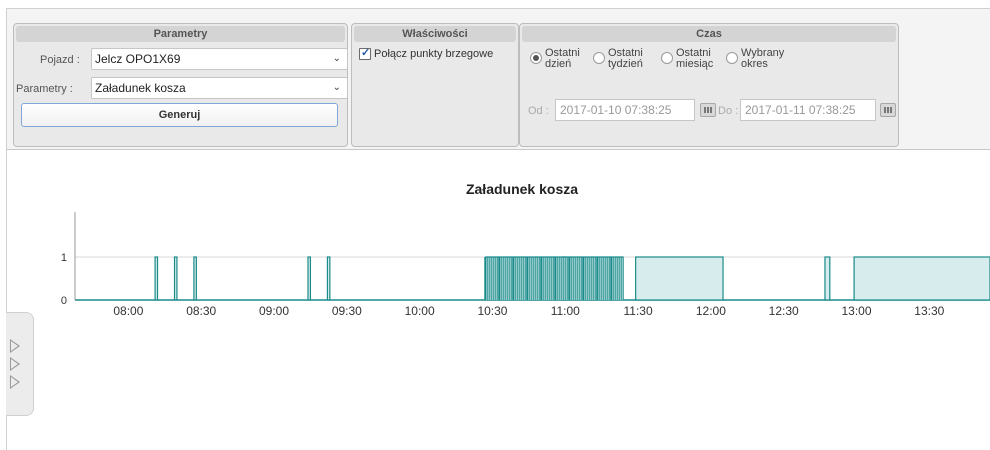  What do you see at coordinates (138, 59) in the screenshot?
I see `pojazd-select-value: Jelcz OPO1X69` at bounding box center [138, 59].